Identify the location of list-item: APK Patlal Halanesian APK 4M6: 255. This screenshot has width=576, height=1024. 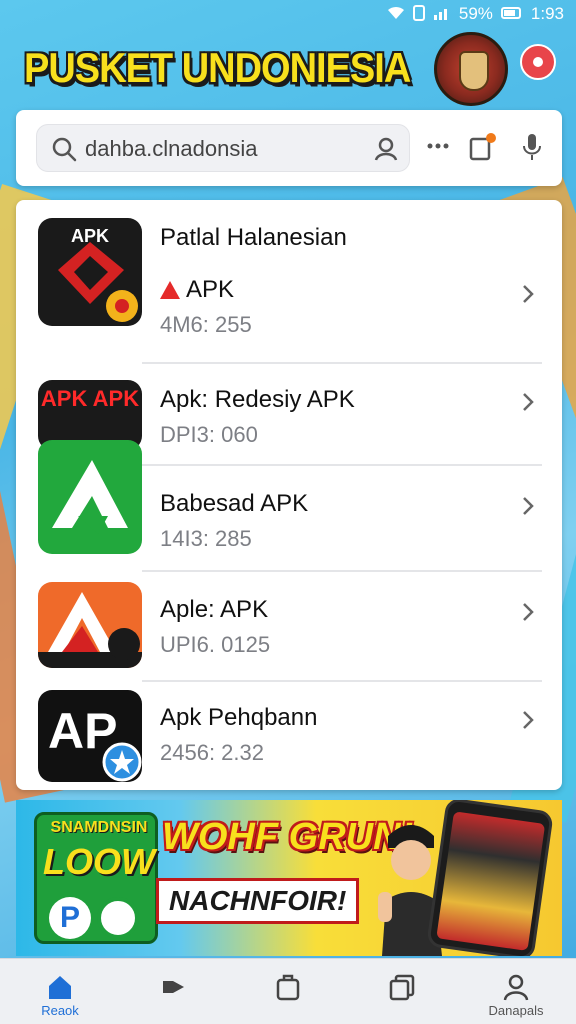
(289, 277).